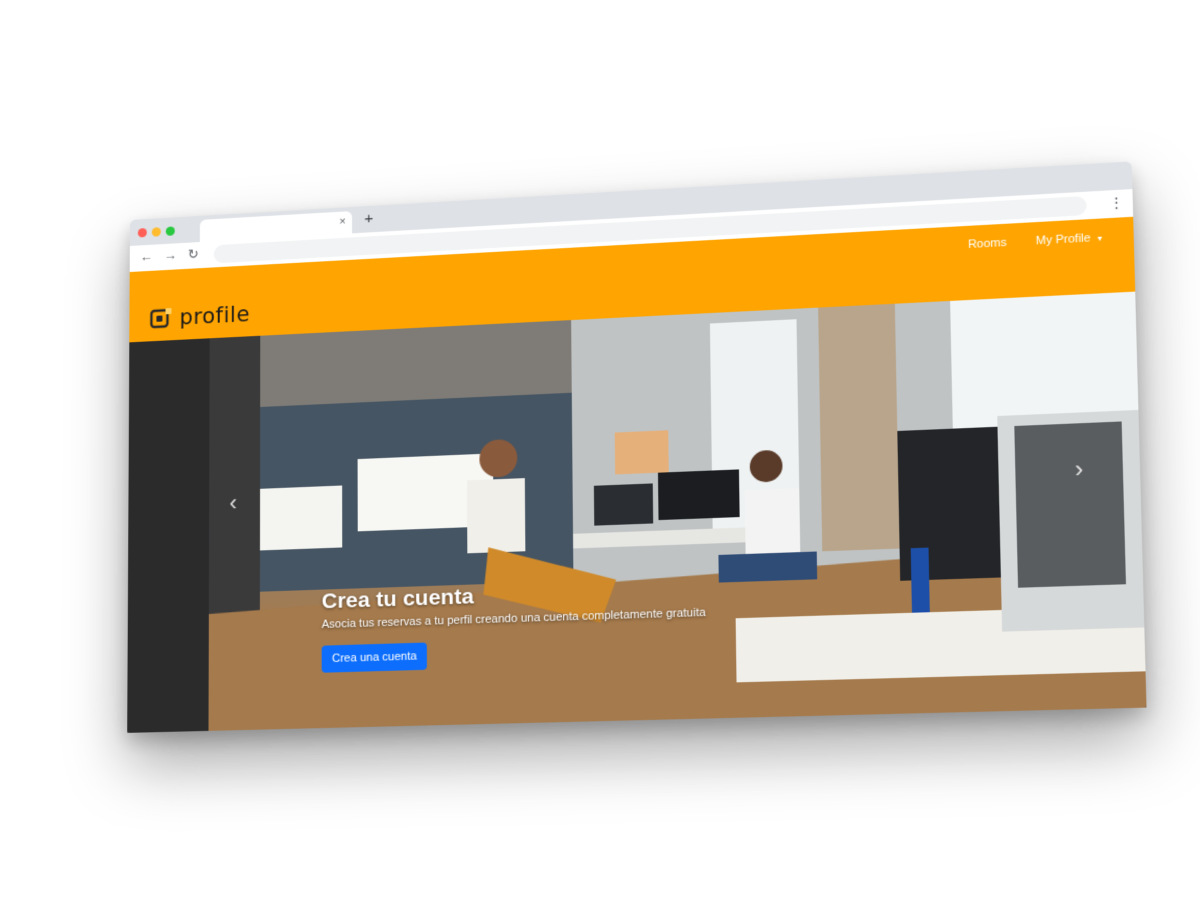  I want to click on carousel-next-icon: ›, so click(1078, 469).